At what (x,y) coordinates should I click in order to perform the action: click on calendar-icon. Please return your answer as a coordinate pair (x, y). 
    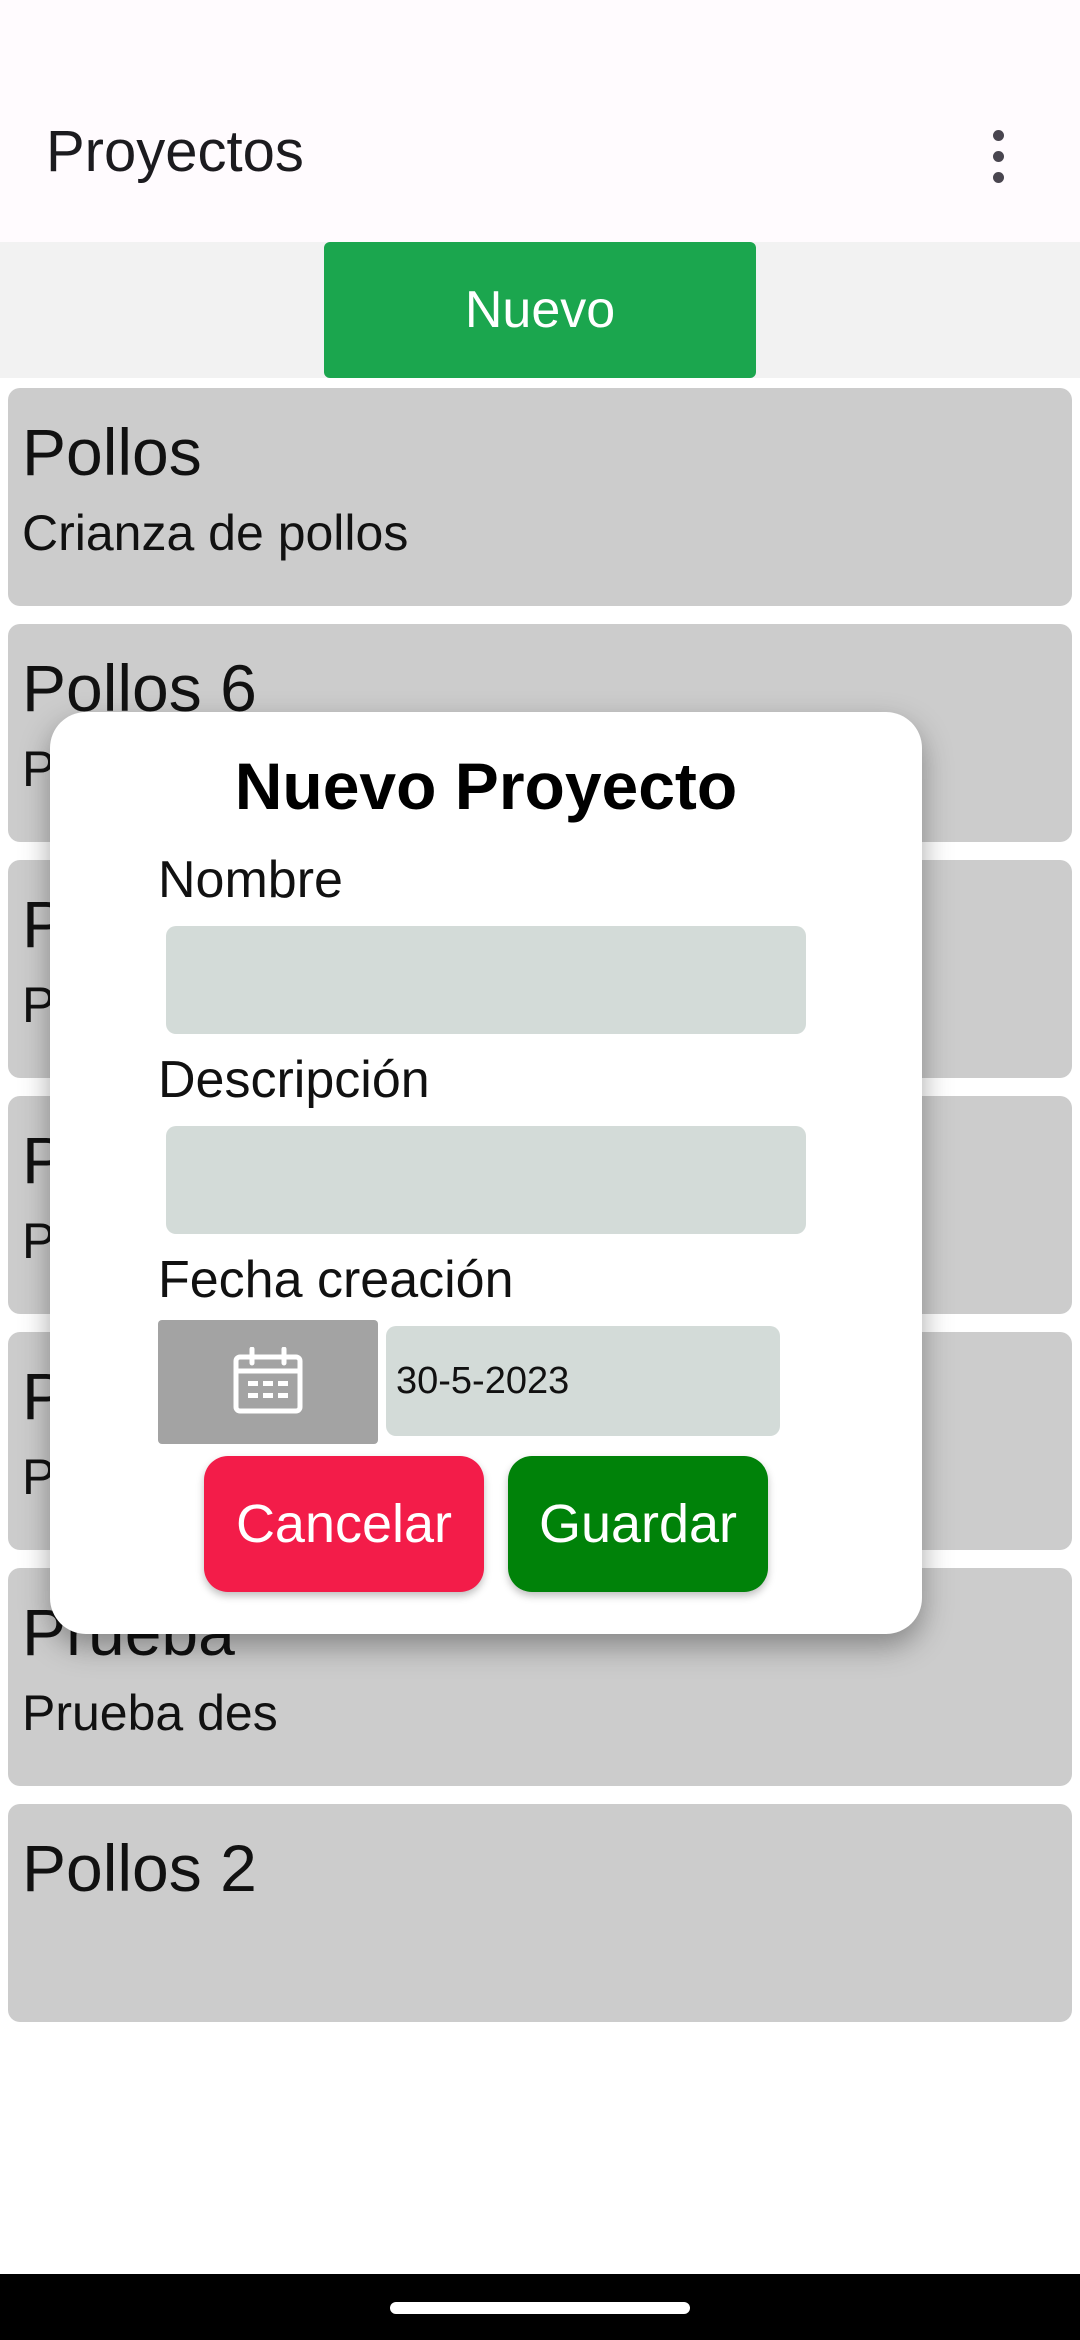
    Looking at the image, I should click on (268, 1382).